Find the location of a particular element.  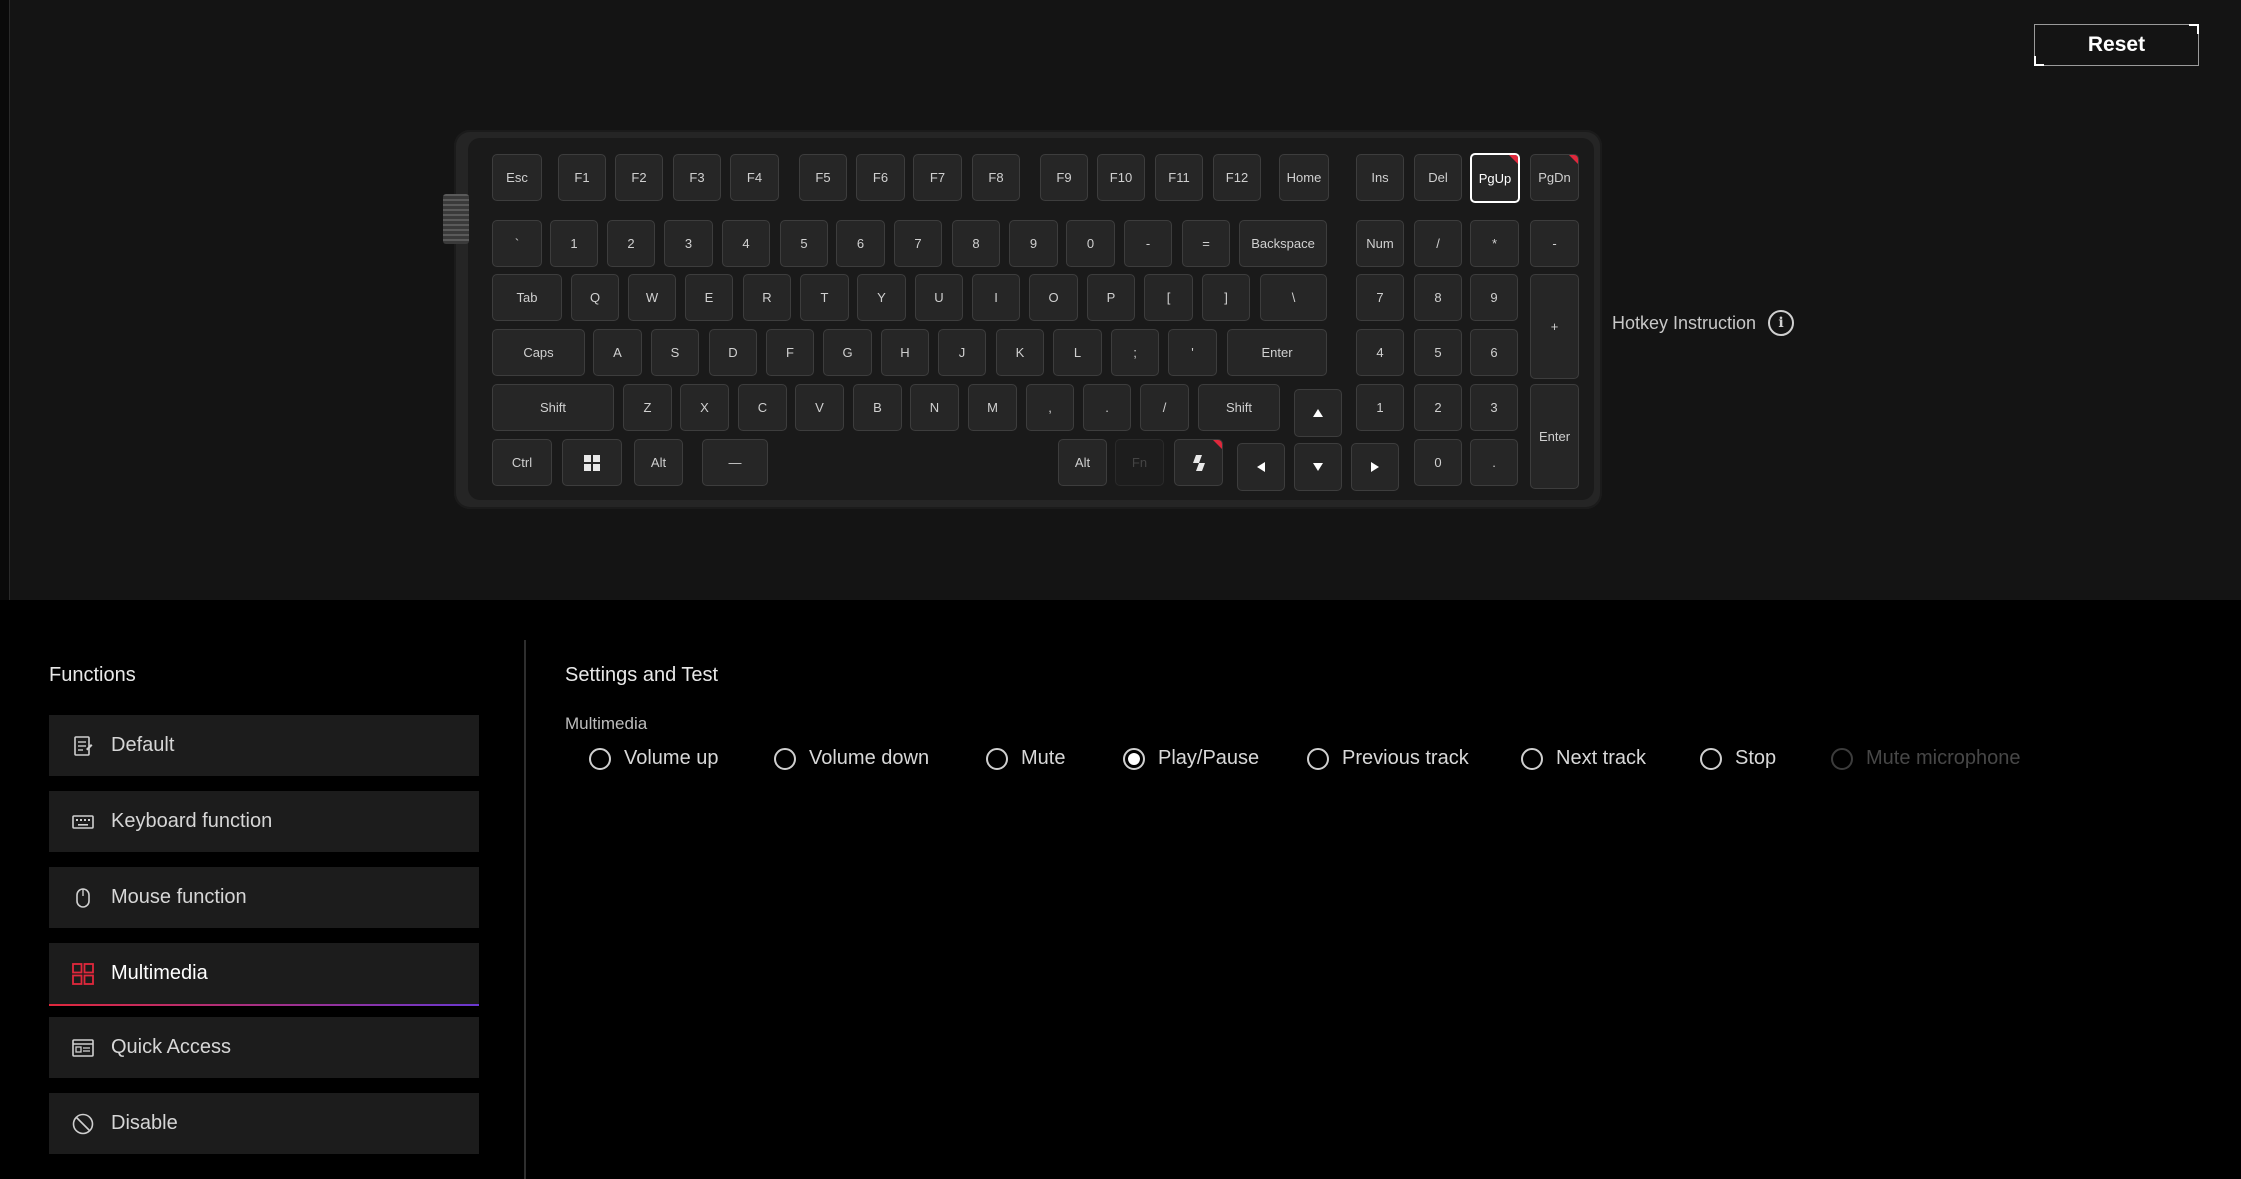

arrow-right-key is located at coordinates (1375, 467).